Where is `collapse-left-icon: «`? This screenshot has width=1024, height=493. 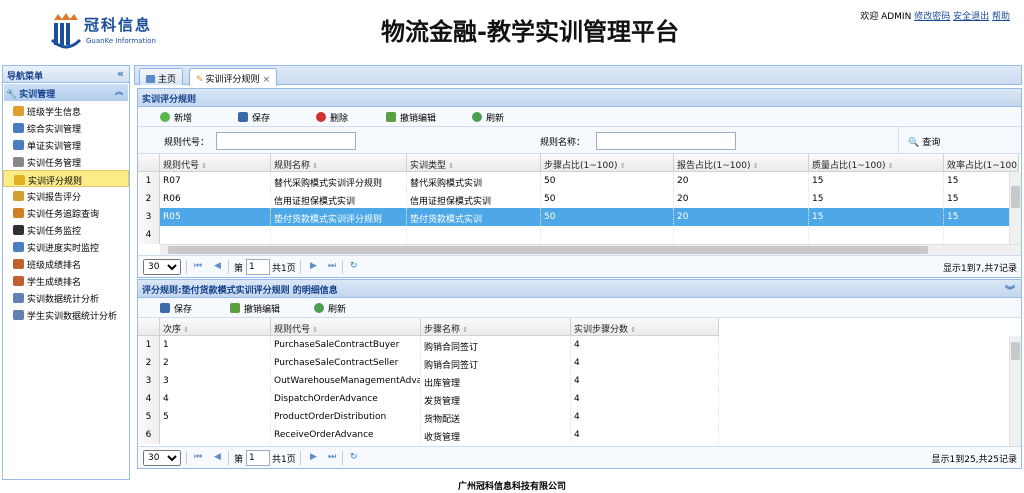
collapse-left-icon: « is located at coordinates (120, 73).